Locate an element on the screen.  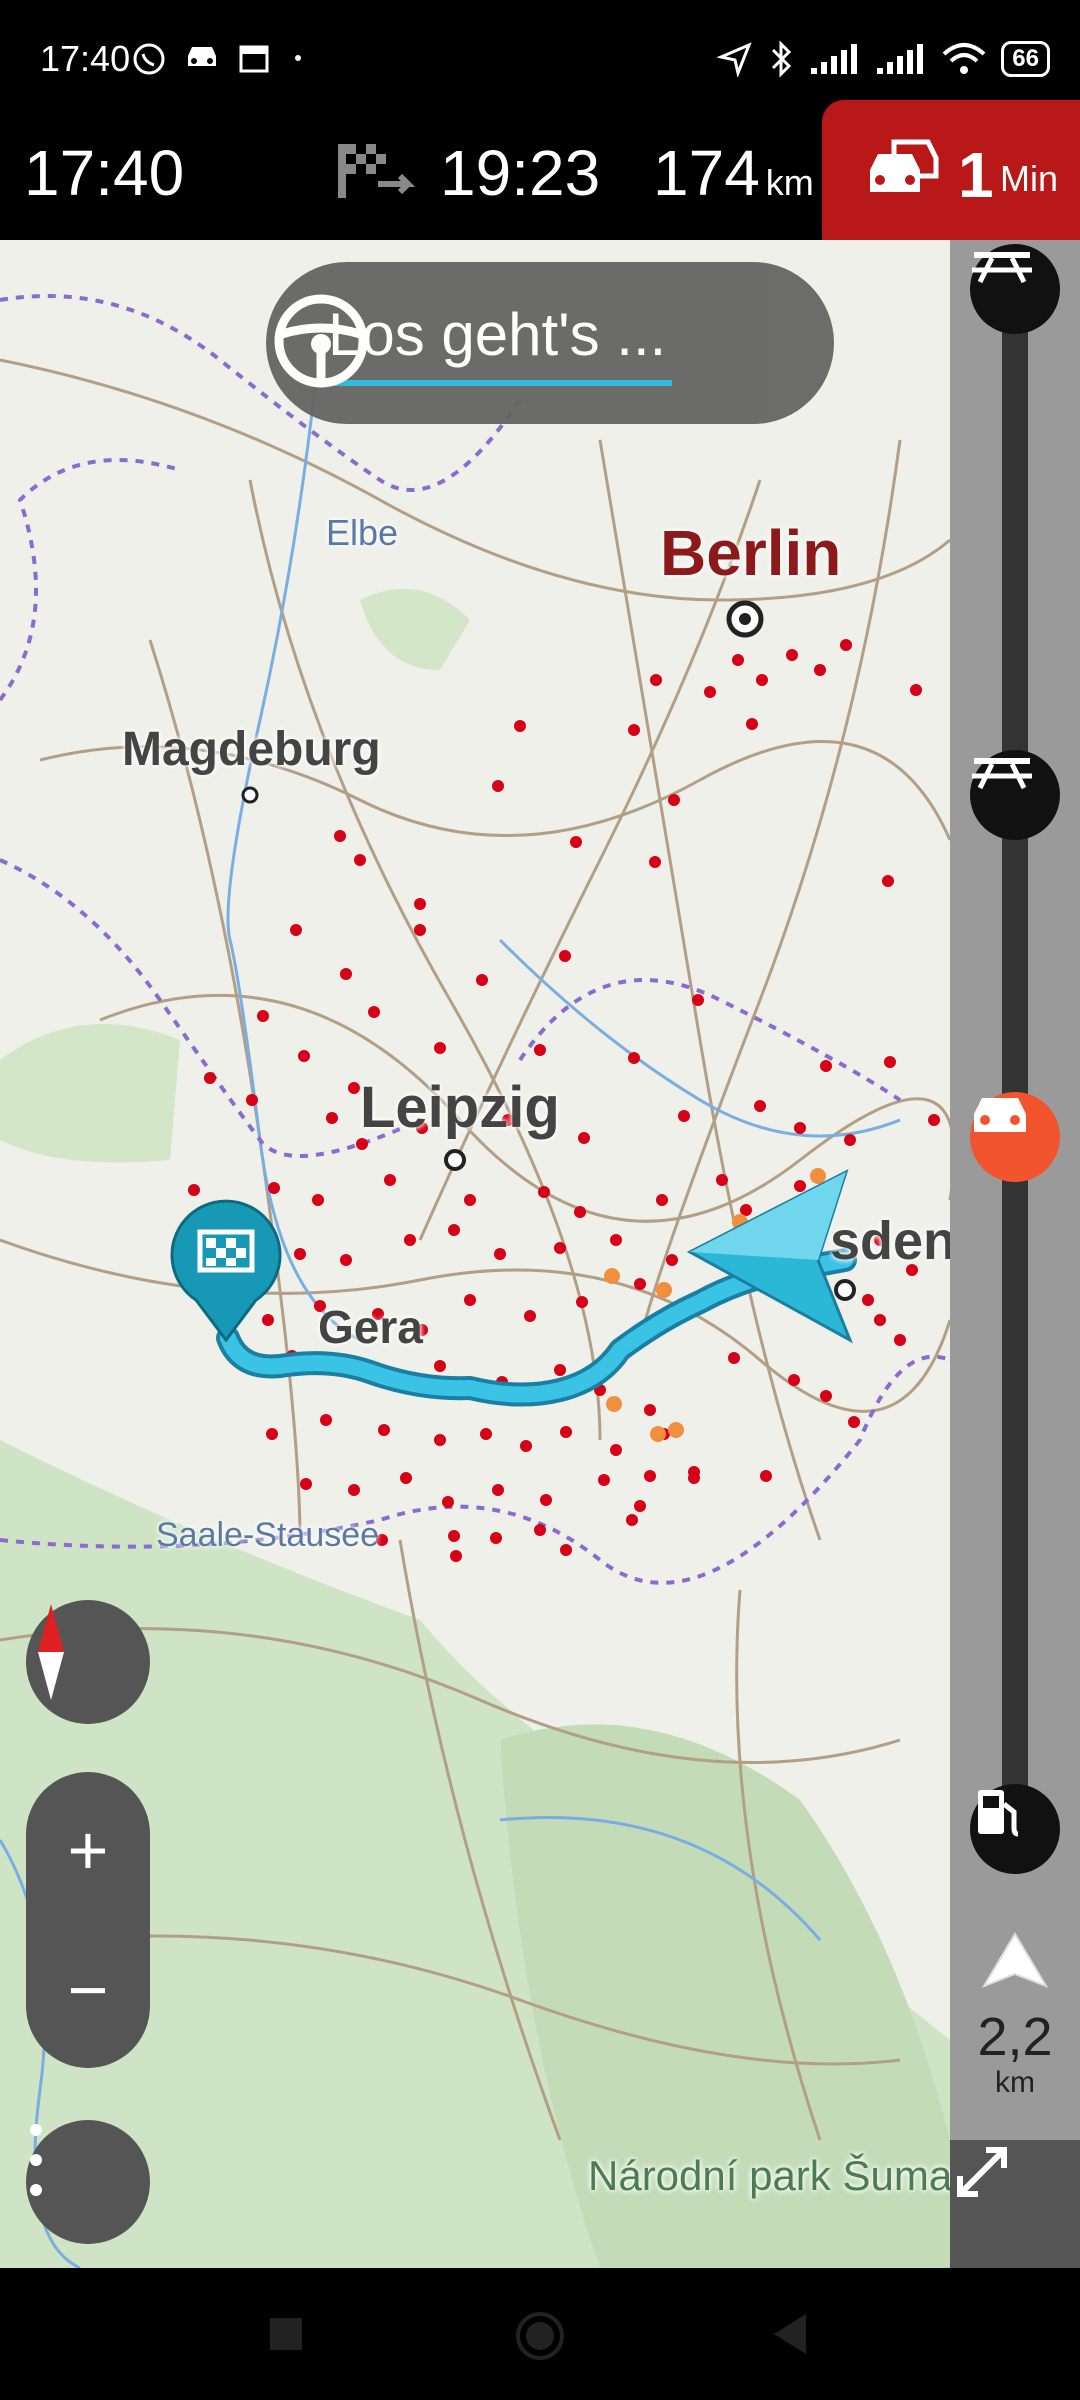
next-event-distance: 2,2 is located at coordinates (1015, 2037).